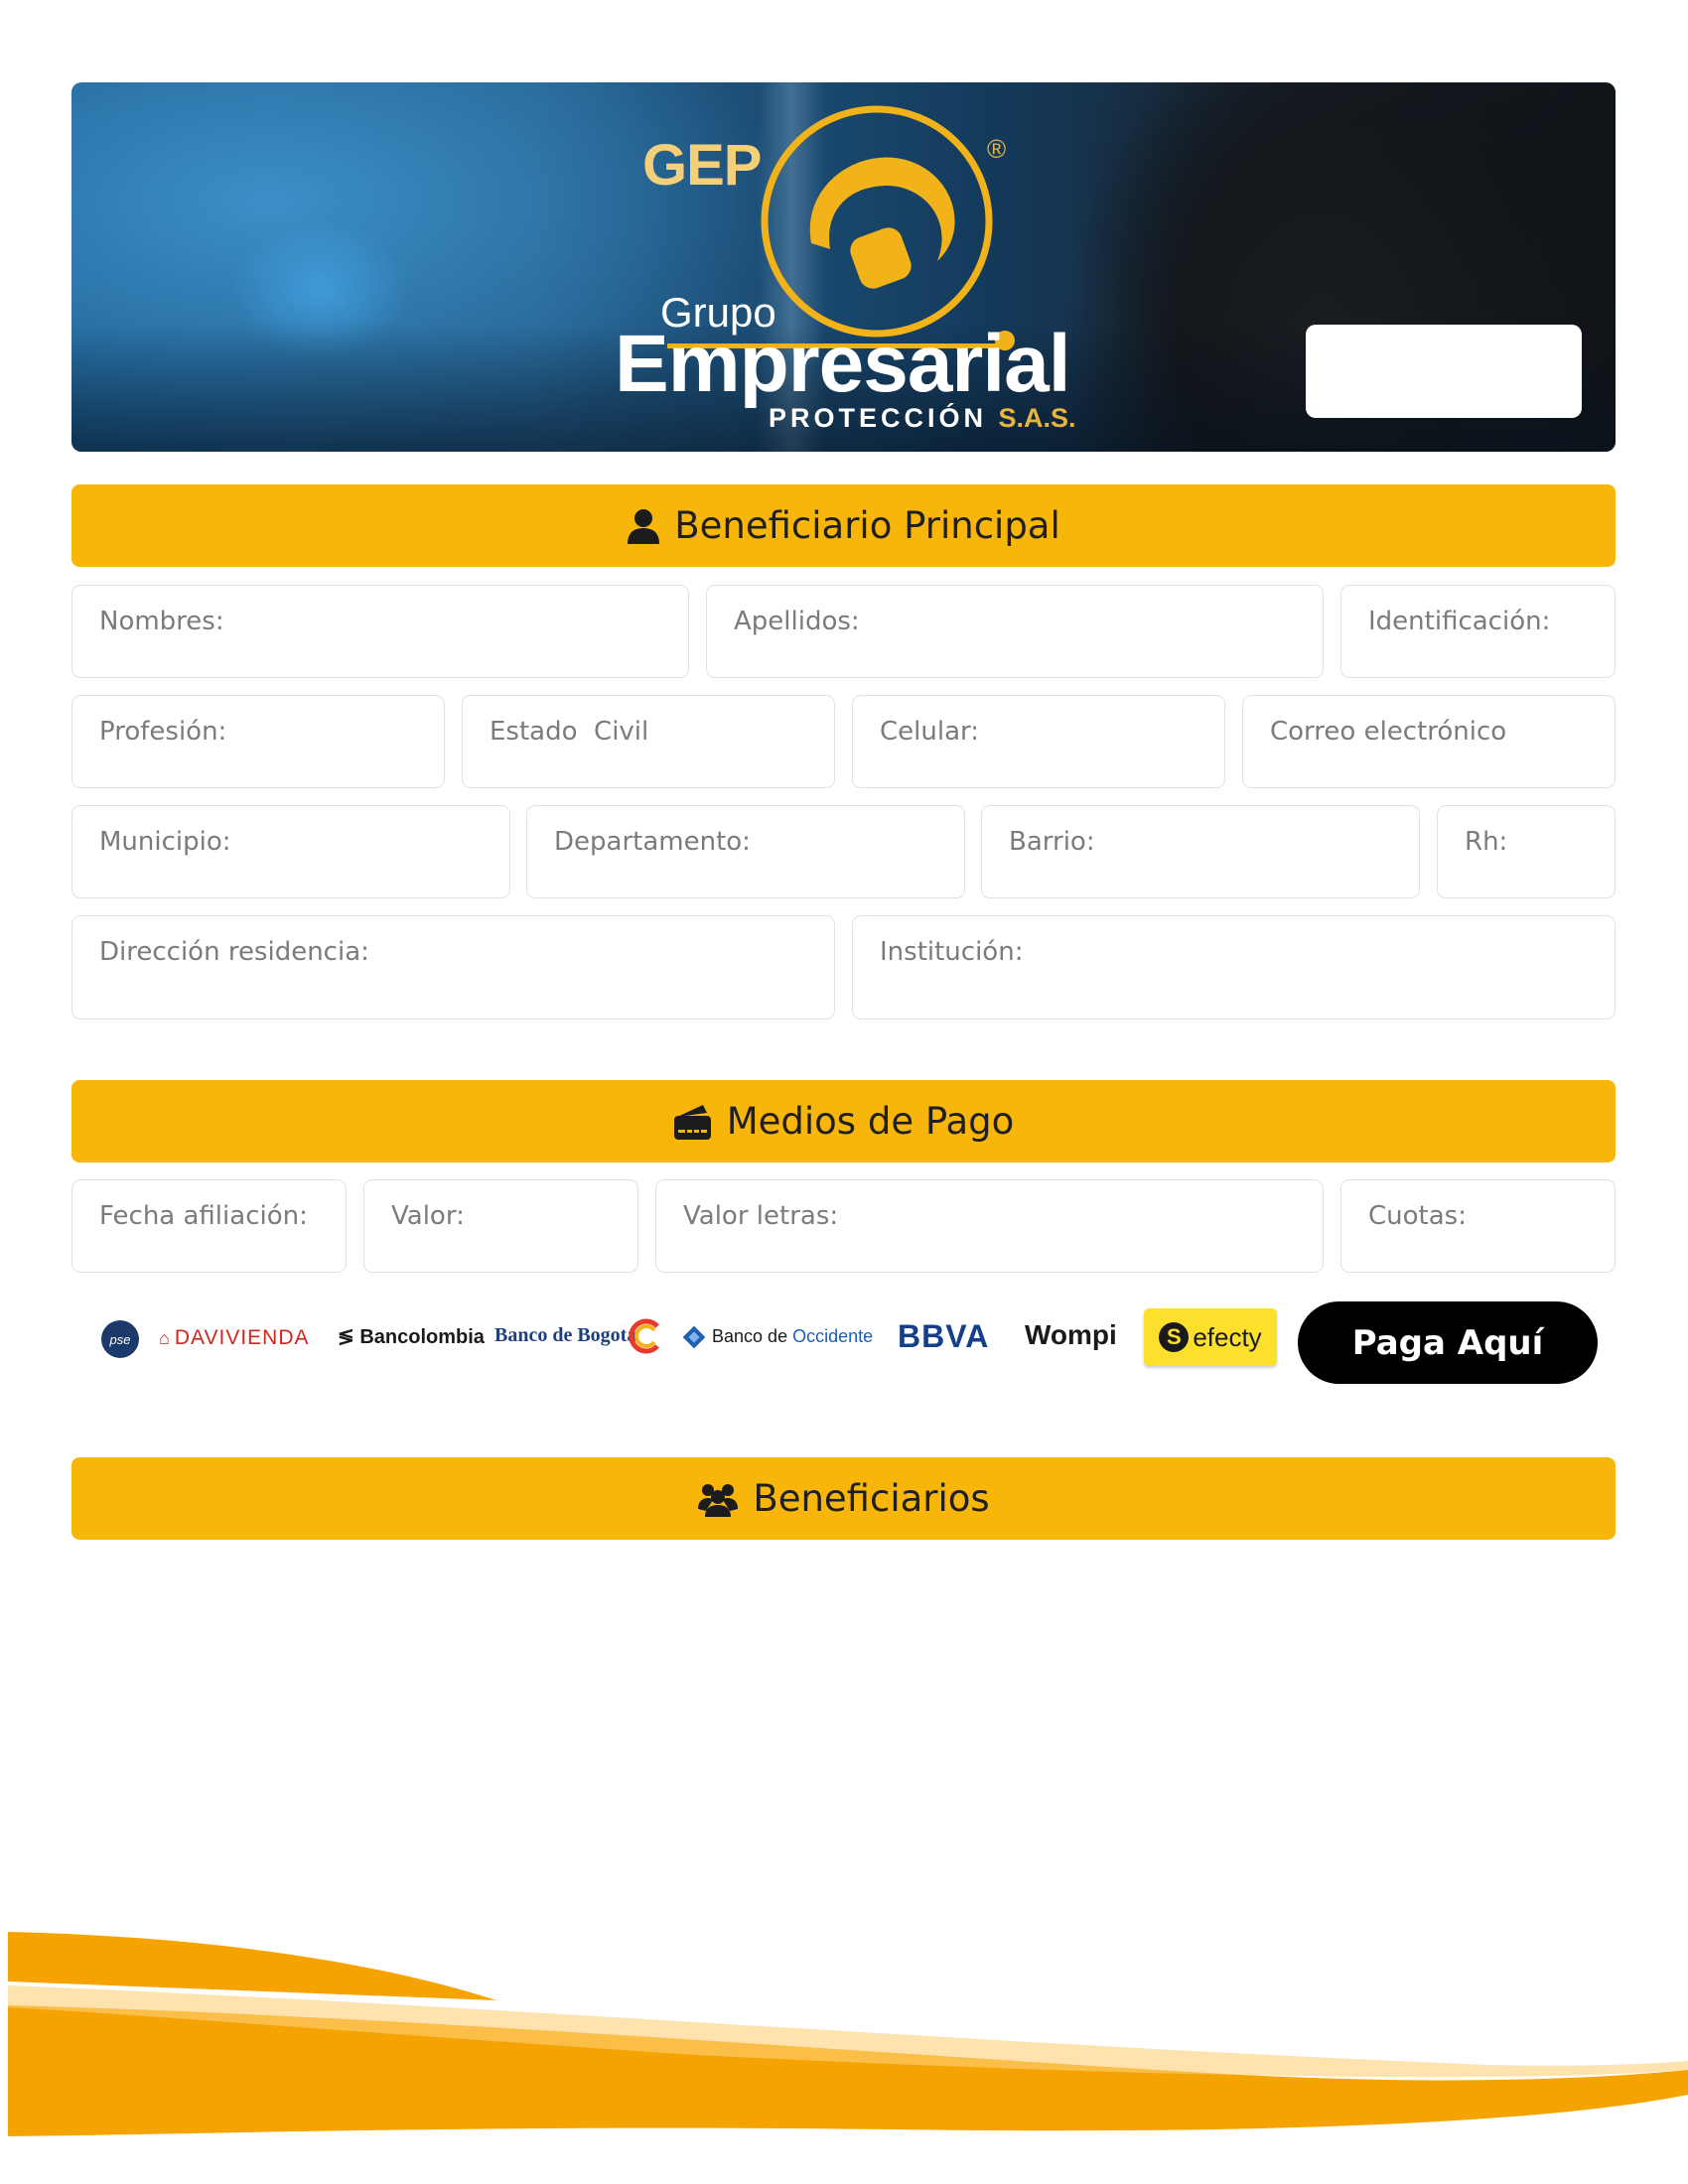 The width and height of the screenshot is (1688, 2184). What do you see at coordinates (1174, 1337) in the screenshot?
I see `efecty-mark-icon: S` at bounding box center [1174, 1337].